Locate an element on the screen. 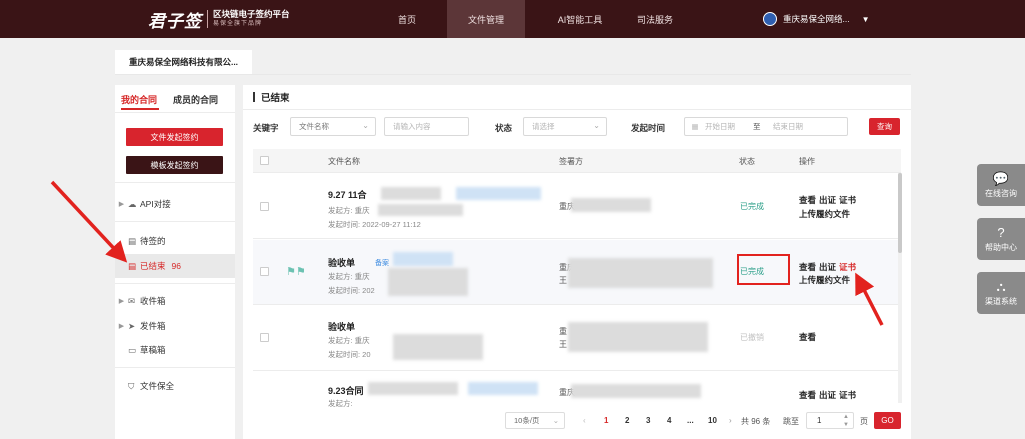 This screenshot has height=439, width=1025. arrow-to-certificate is located at coordinates (869, 299).